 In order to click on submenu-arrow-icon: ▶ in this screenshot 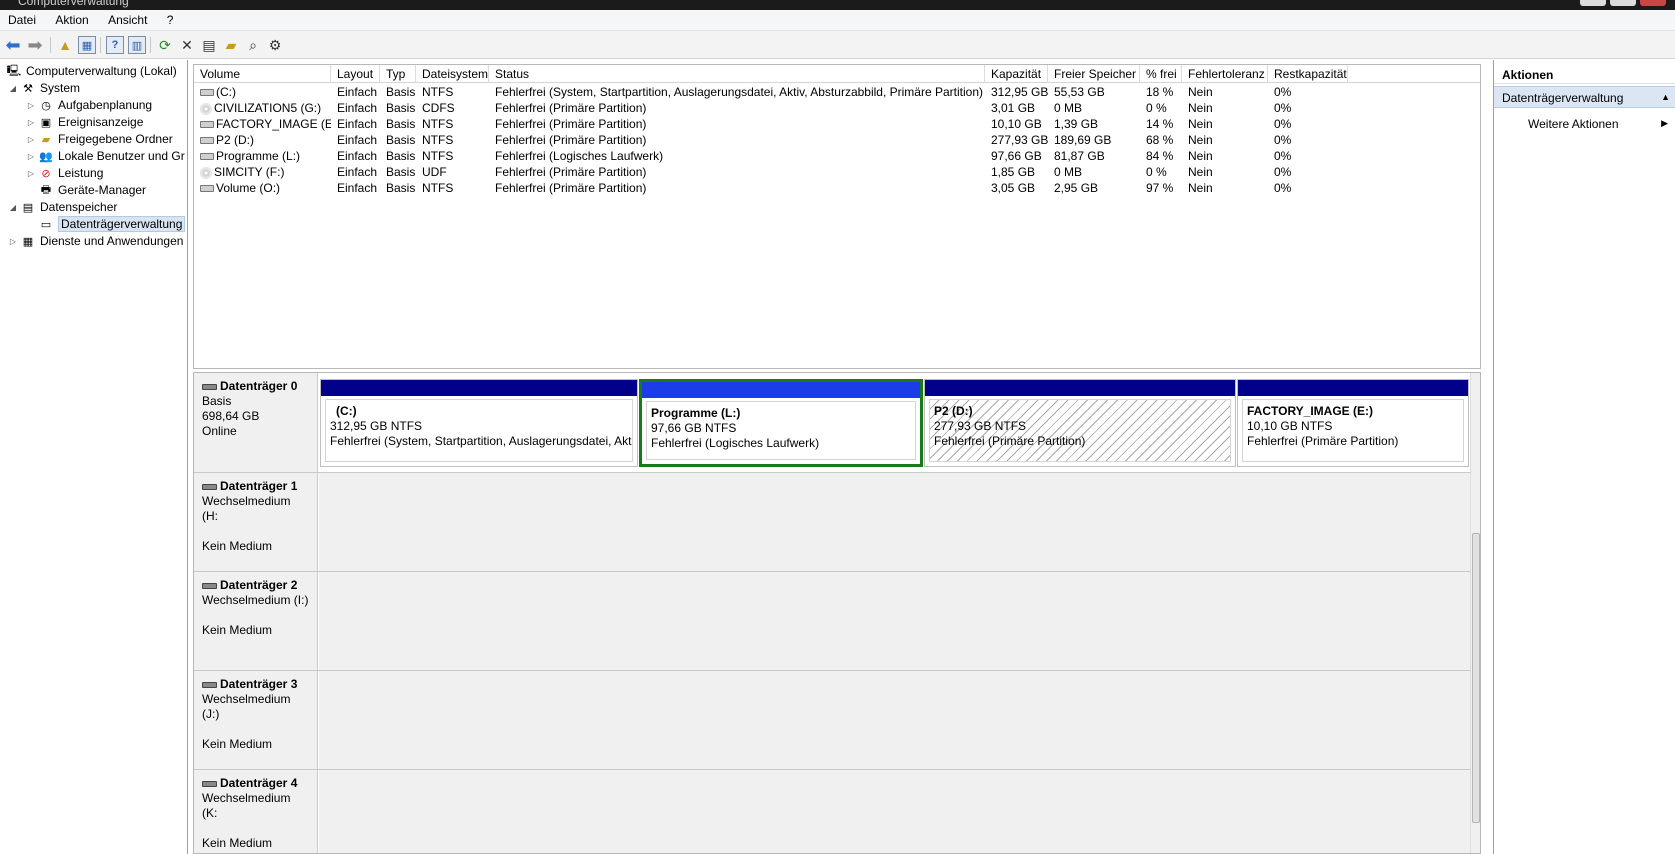, I will do `click(1664, 123)`.